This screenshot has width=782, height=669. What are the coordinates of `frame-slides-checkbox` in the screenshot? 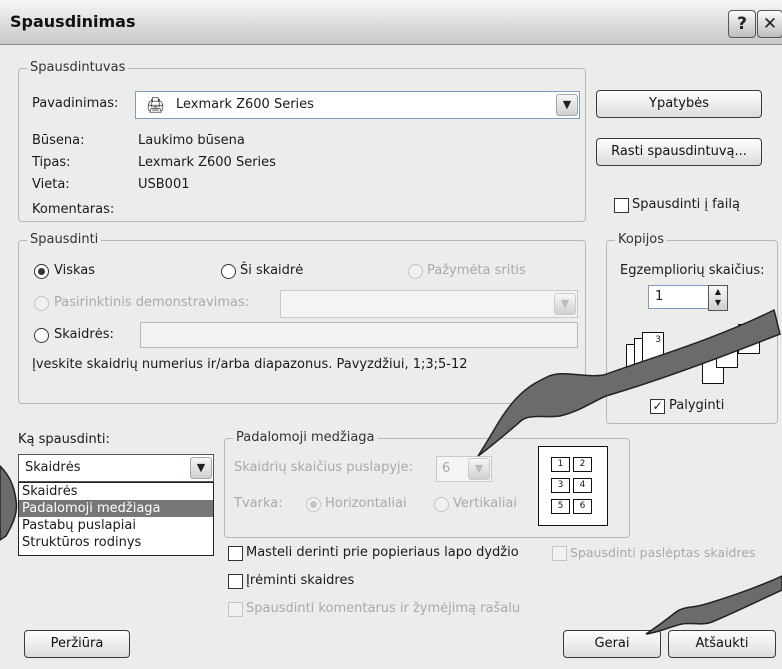 It's located at (235, 581).